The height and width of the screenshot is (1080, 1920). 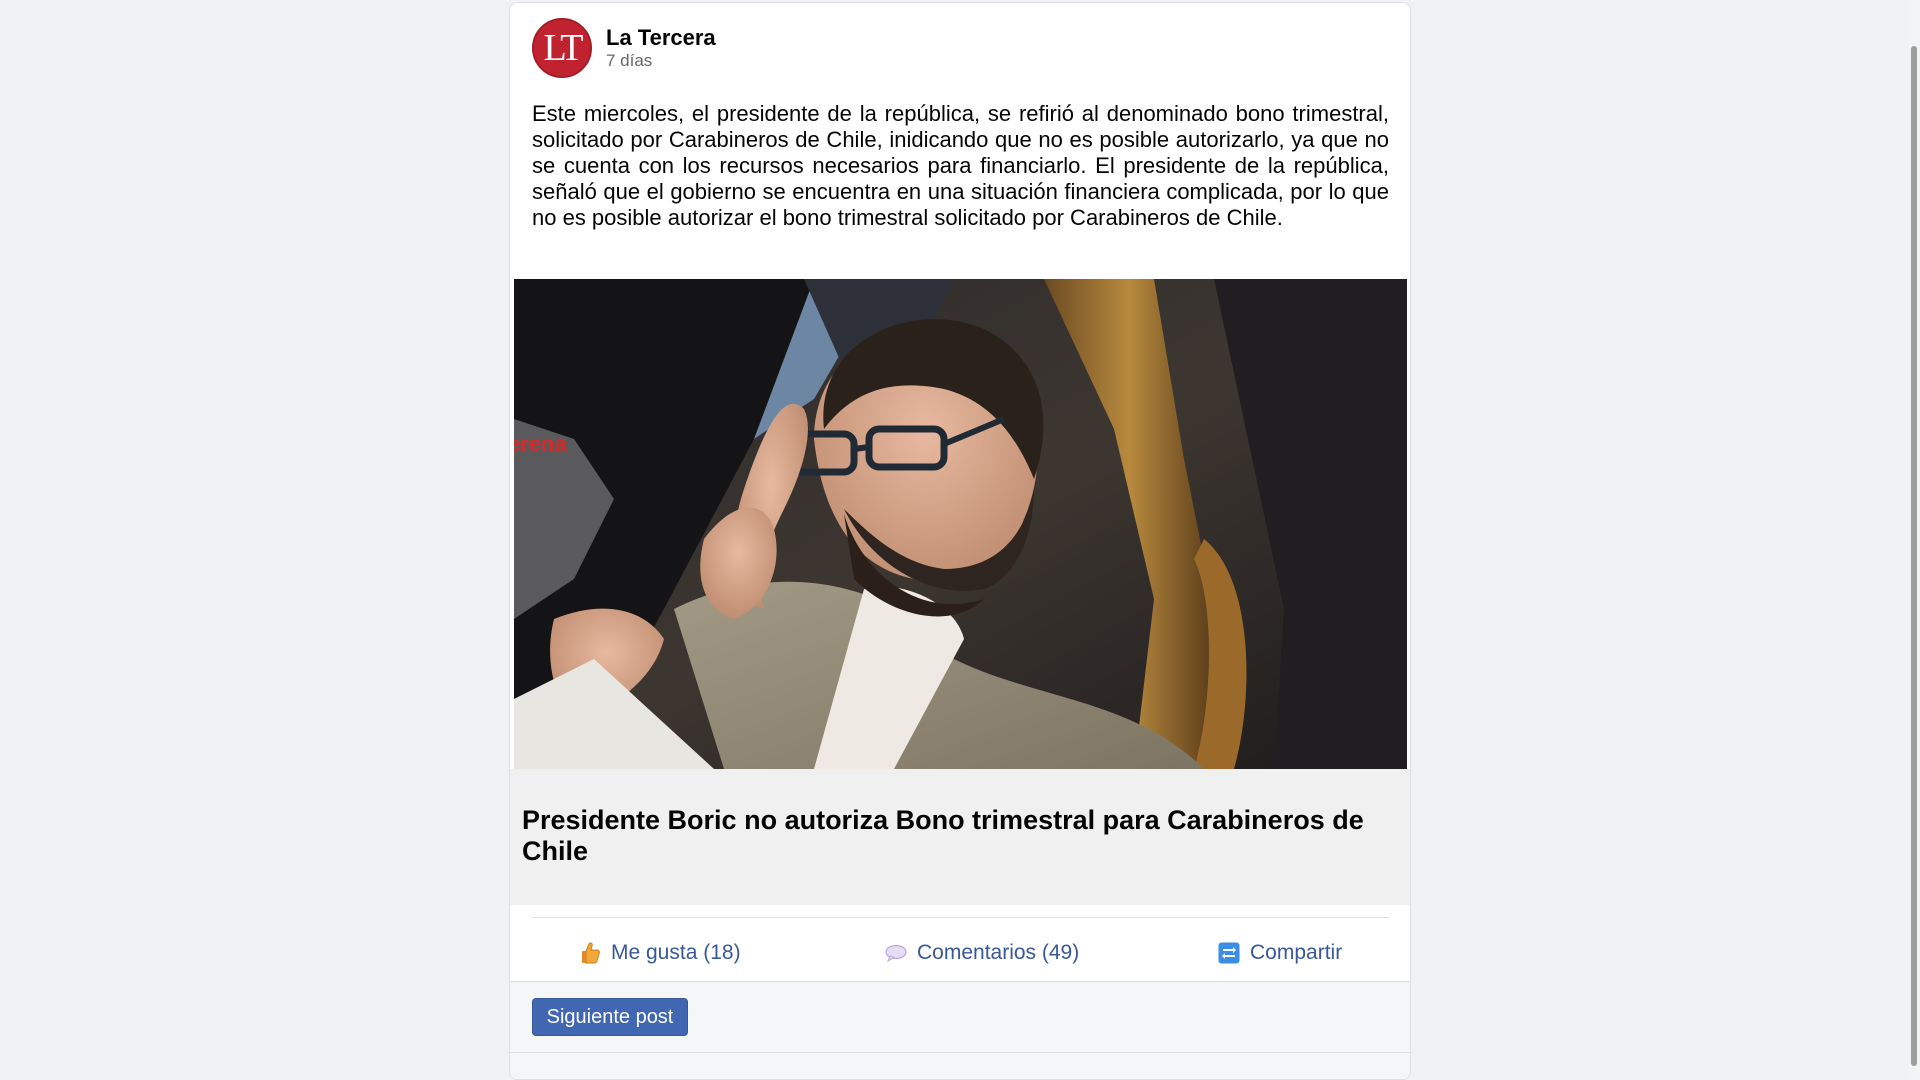 What do you see at coordinates (610, 1017) in the screenshot?
I see `next-post-button: Siguiente post` at bounding box center [610, 1017].